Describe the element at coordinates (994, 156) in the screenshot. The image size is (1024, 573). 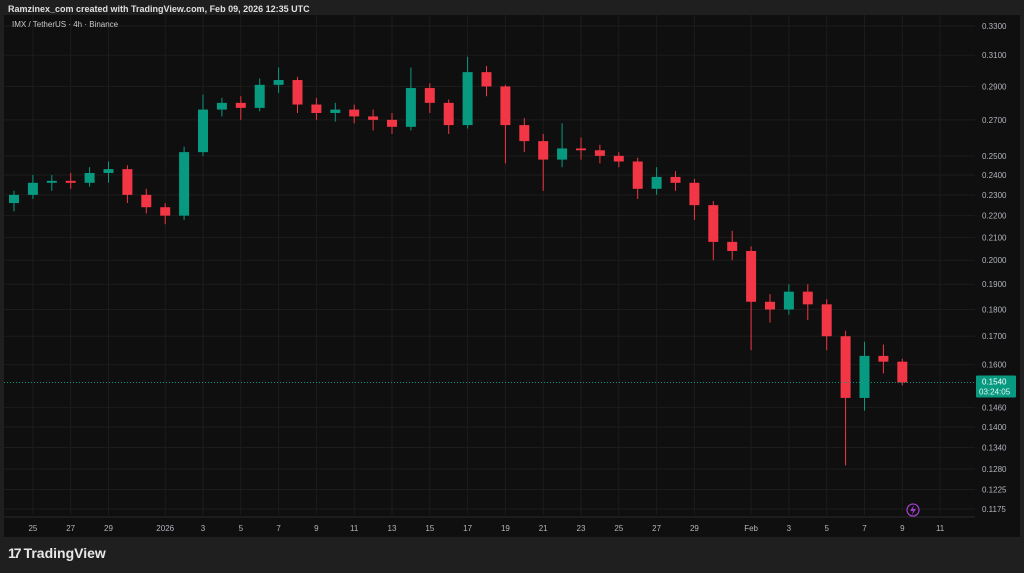
I see `y-tick-label: 0.2500` at that location.